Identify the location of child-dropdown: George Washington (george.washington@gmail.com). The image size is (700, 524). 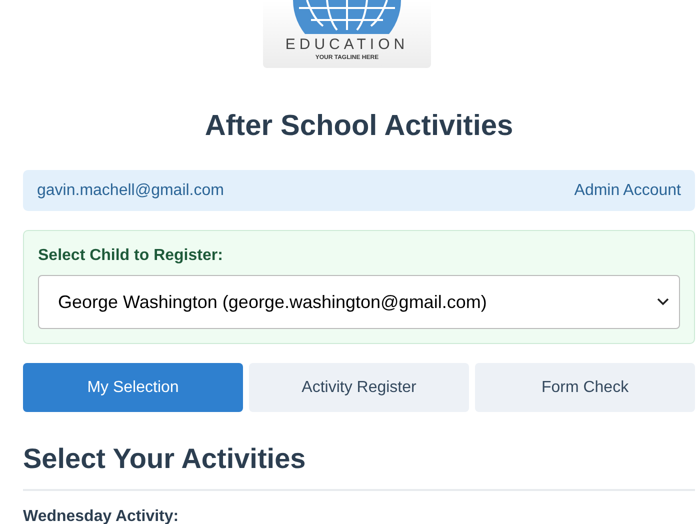
(359, 302).